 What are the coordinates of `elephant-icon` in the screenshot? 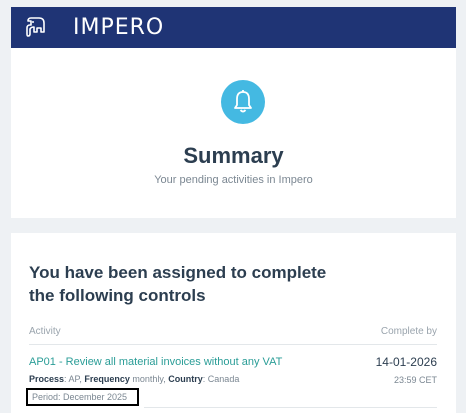 It's located at (35, 27).